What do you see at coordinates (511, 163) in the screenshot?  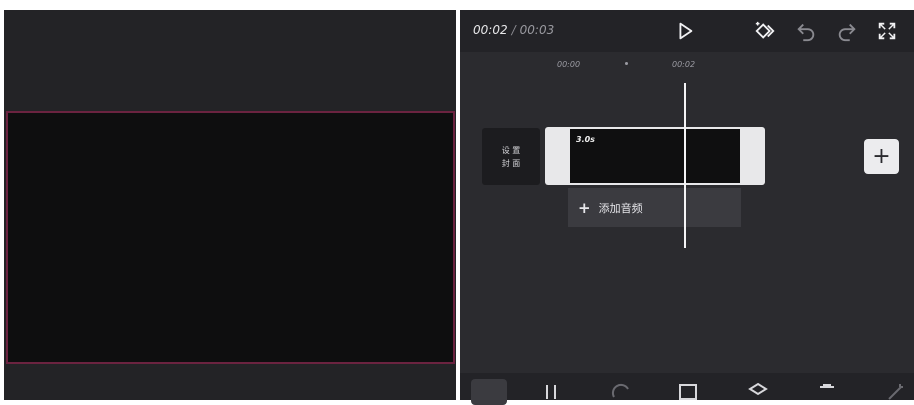 I see `cover-label-line2: 封 面` at bounding box center [511, 163].